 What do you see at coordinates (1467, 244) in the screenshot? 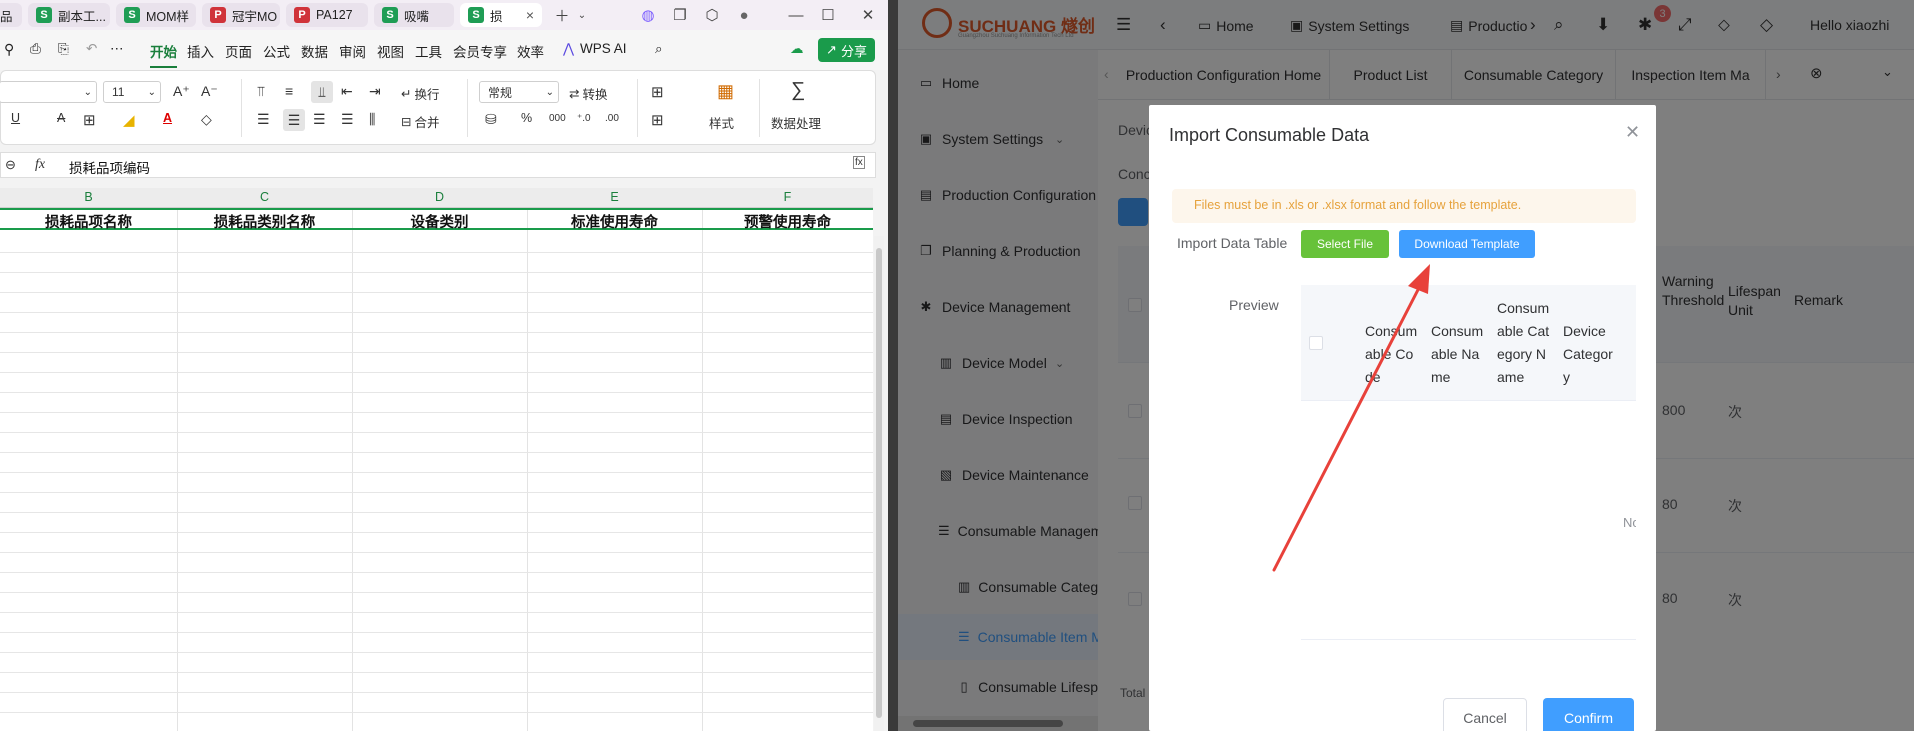
I see `download-template-button: Download Template` at bounding box center [1467, 244].